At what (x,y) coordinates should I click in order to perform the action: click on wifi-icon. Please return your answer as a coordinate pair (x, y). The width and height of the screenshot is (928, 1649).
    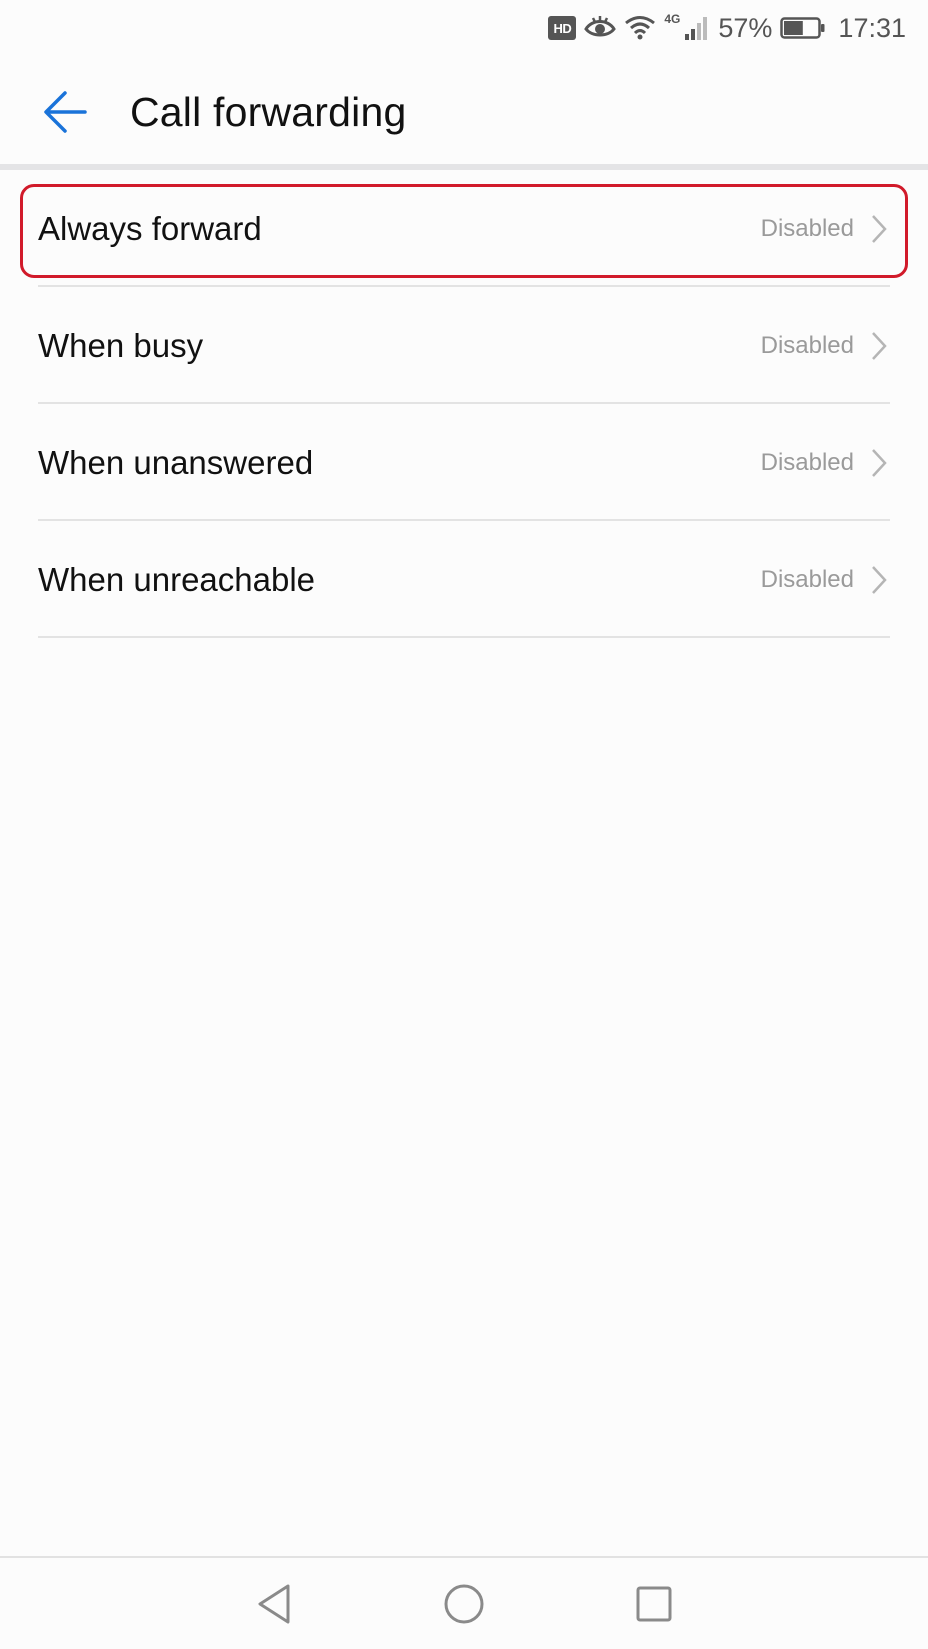
    Looking at the image, I should click on (640, 28).